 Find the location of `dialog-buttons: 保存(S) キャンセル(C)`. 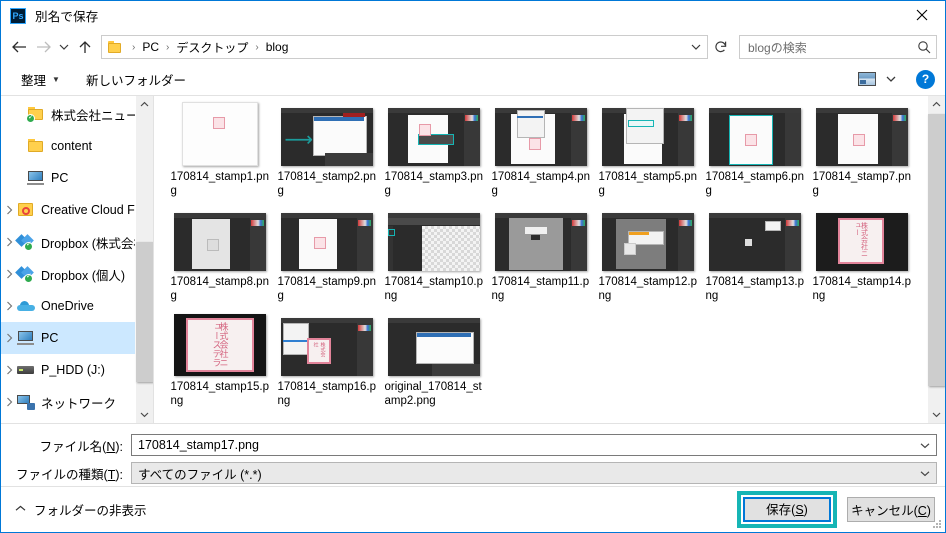

dialog-buttons: 保存(S) キャンセル(C) is located at coordinates (836, 509).